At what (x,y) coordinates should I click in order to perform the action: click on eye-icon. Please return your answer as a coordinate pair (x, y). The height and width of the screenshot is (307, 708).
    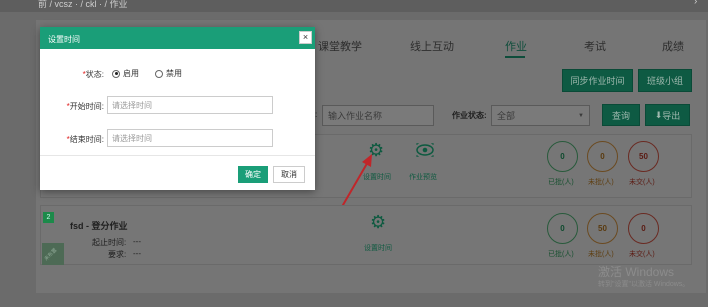
    Looking at the image, I should click on (425, 150).